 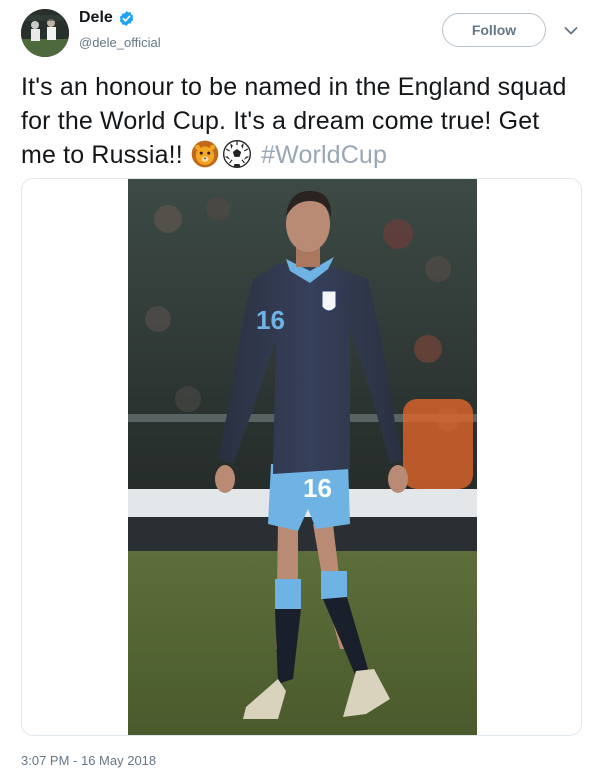 I want to click on hashtag-link: #WorldCup, so click(x=324, y=155).